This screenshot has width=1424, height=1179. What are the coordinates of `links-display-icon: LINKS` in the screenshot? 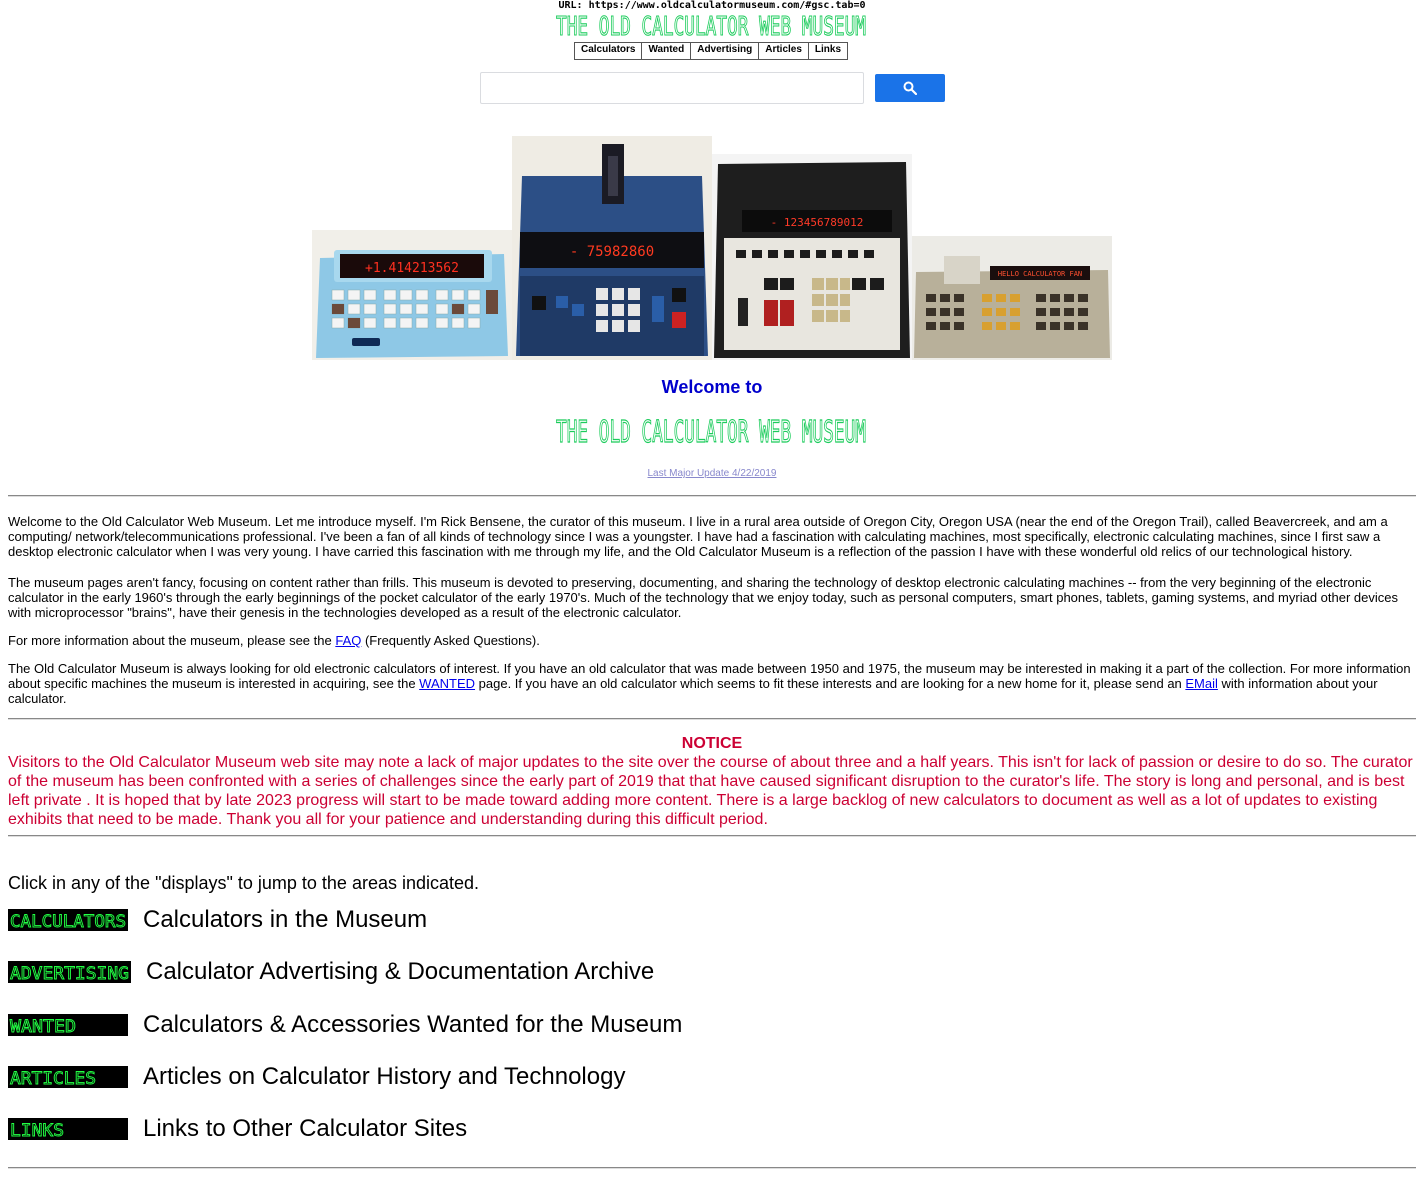 It's located at (68, 1129).